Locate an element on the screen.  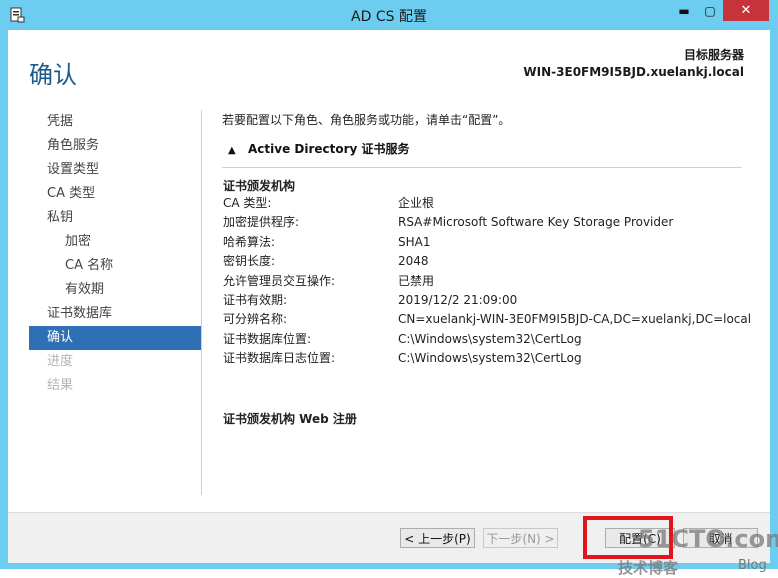
setting-row: 哈希算法: SHA1 is located at coordinates (488, 242).